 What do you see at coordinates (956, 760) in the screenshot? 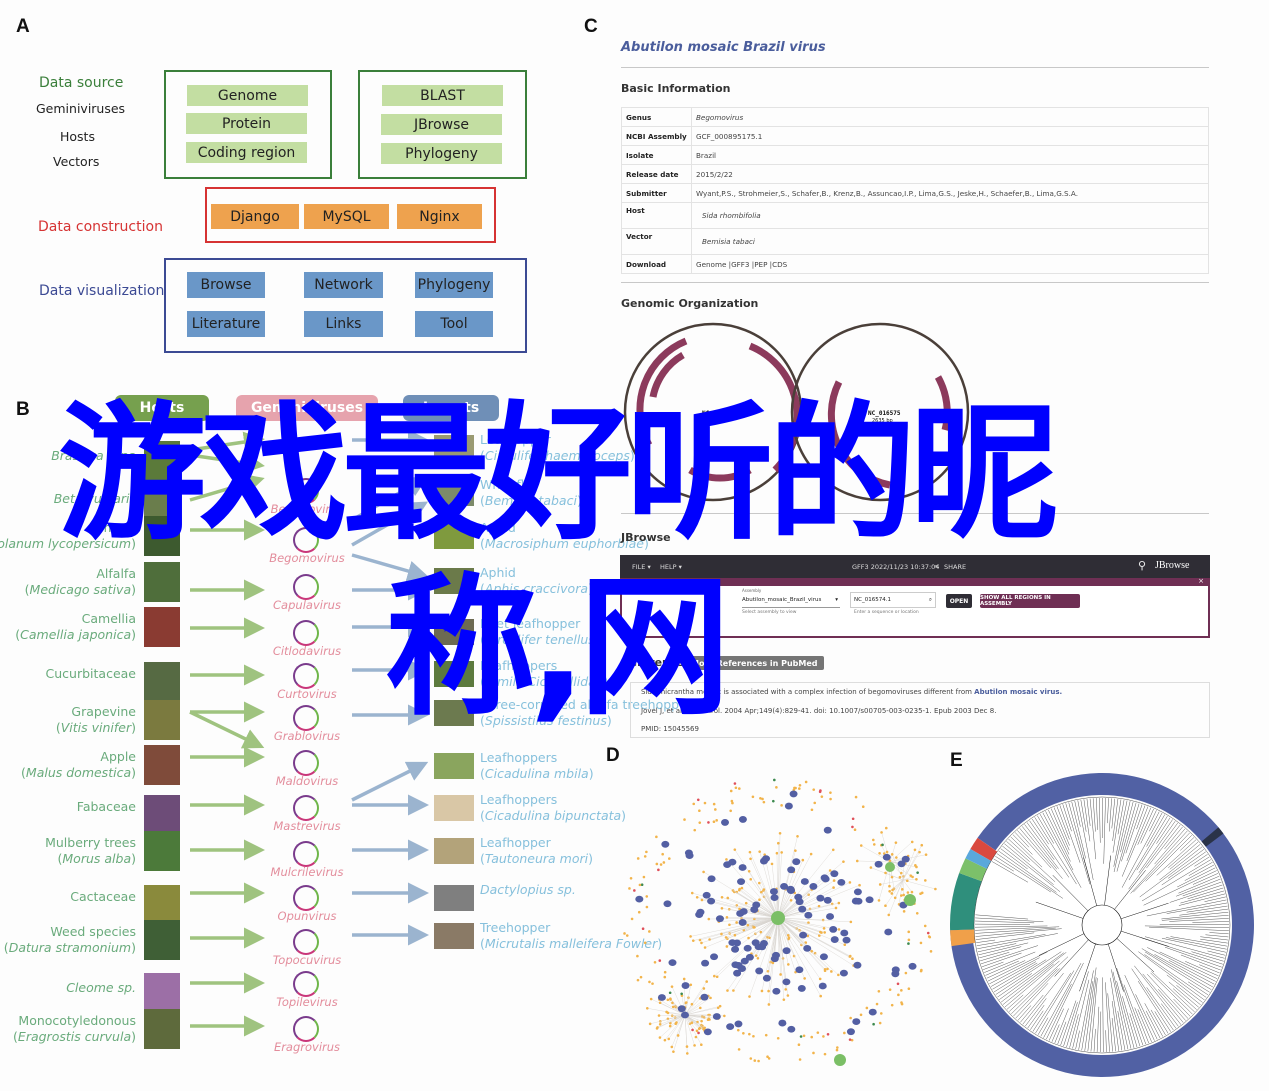
I see `panel-letter-e: E` at bounding box center [956, 760].